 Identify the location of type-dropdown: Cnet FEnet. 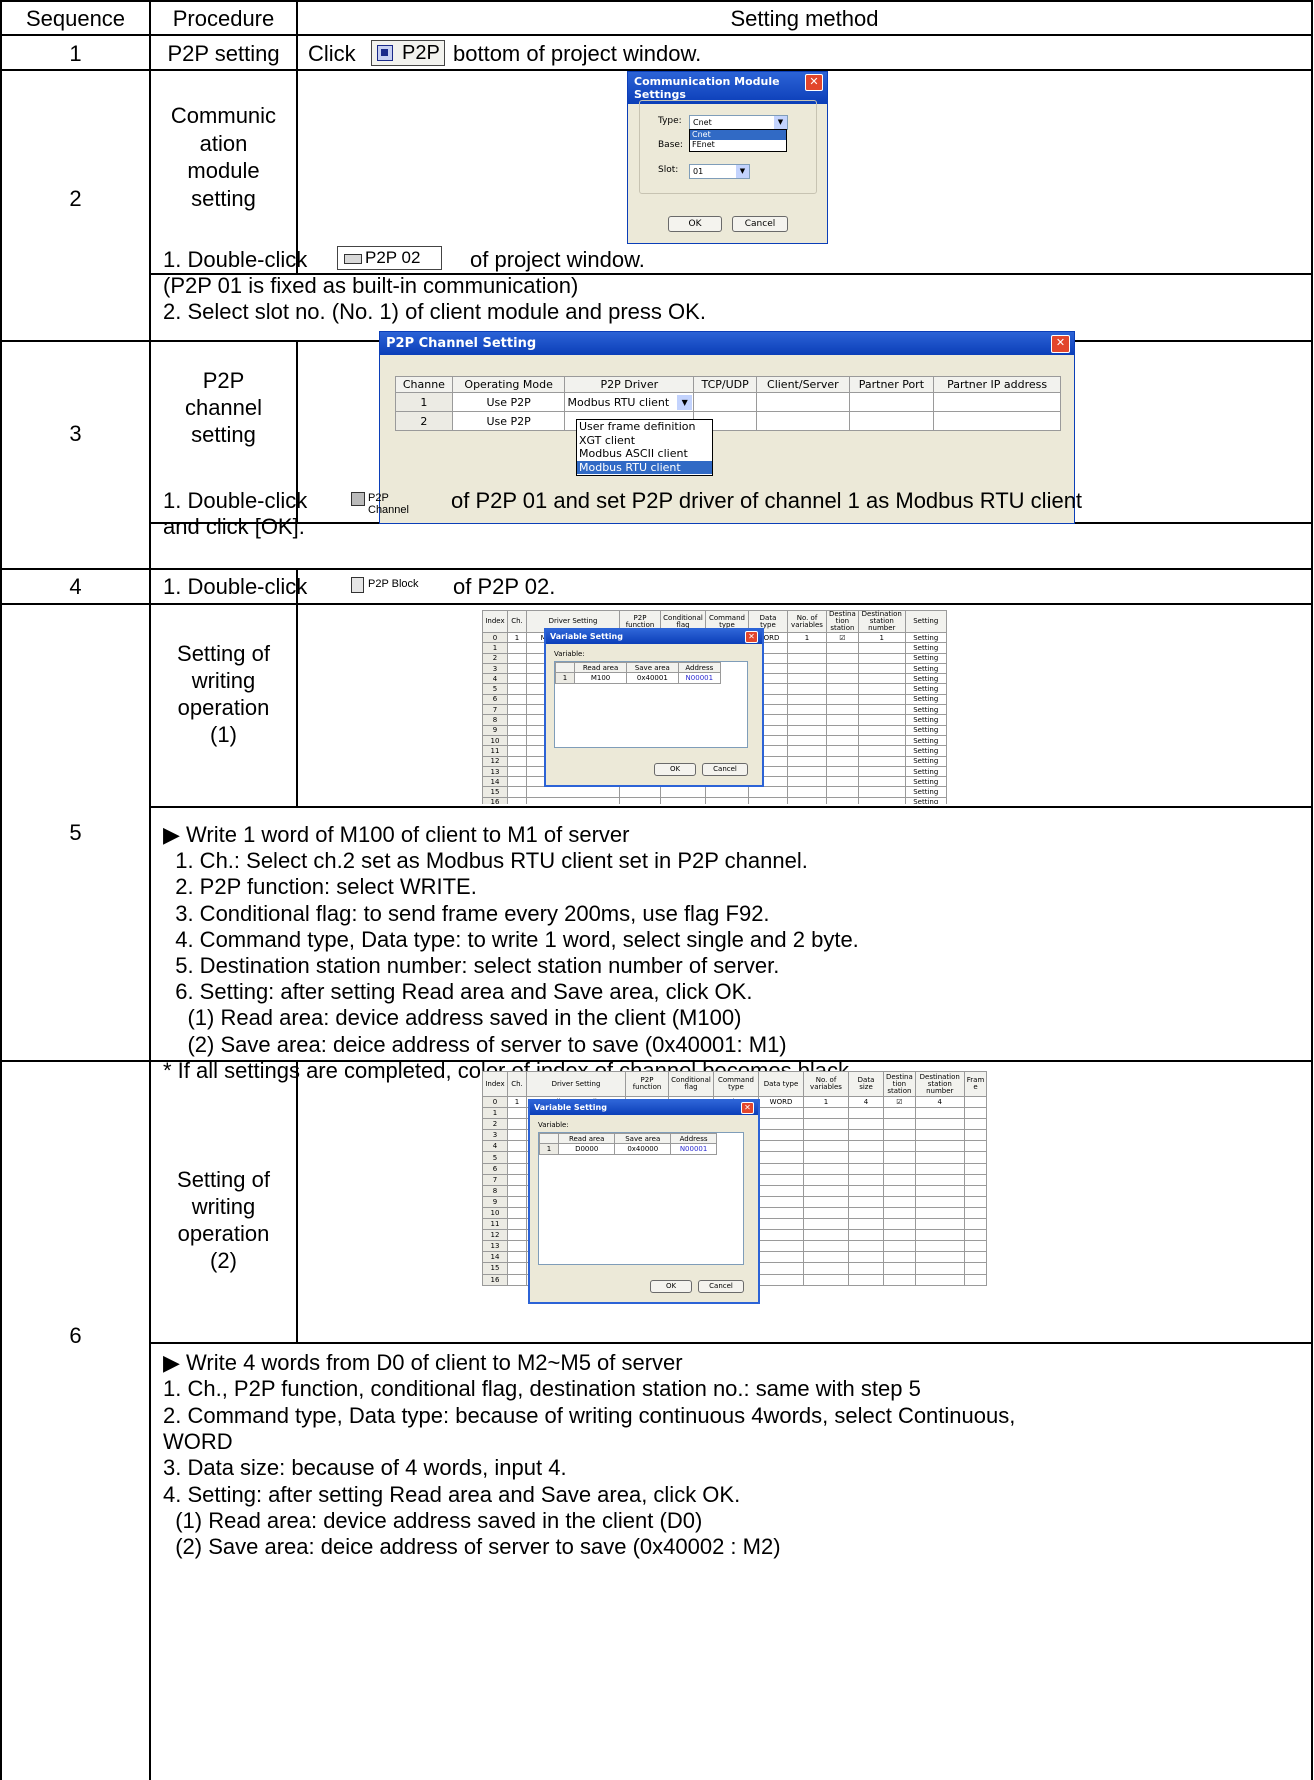
(738, 140).